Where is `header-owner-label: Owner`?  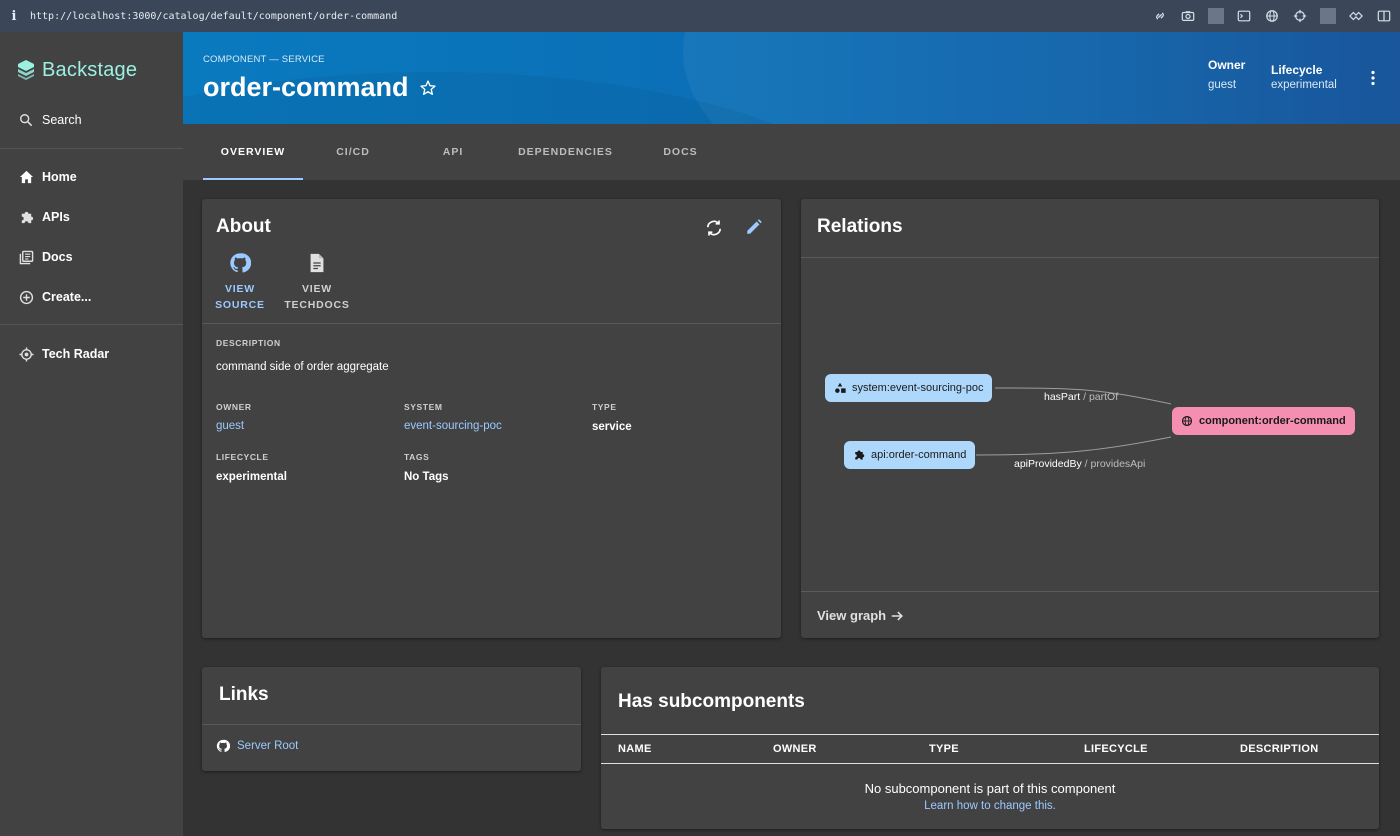 header-owner-label: Owner is located at coordinates (1227, 65).